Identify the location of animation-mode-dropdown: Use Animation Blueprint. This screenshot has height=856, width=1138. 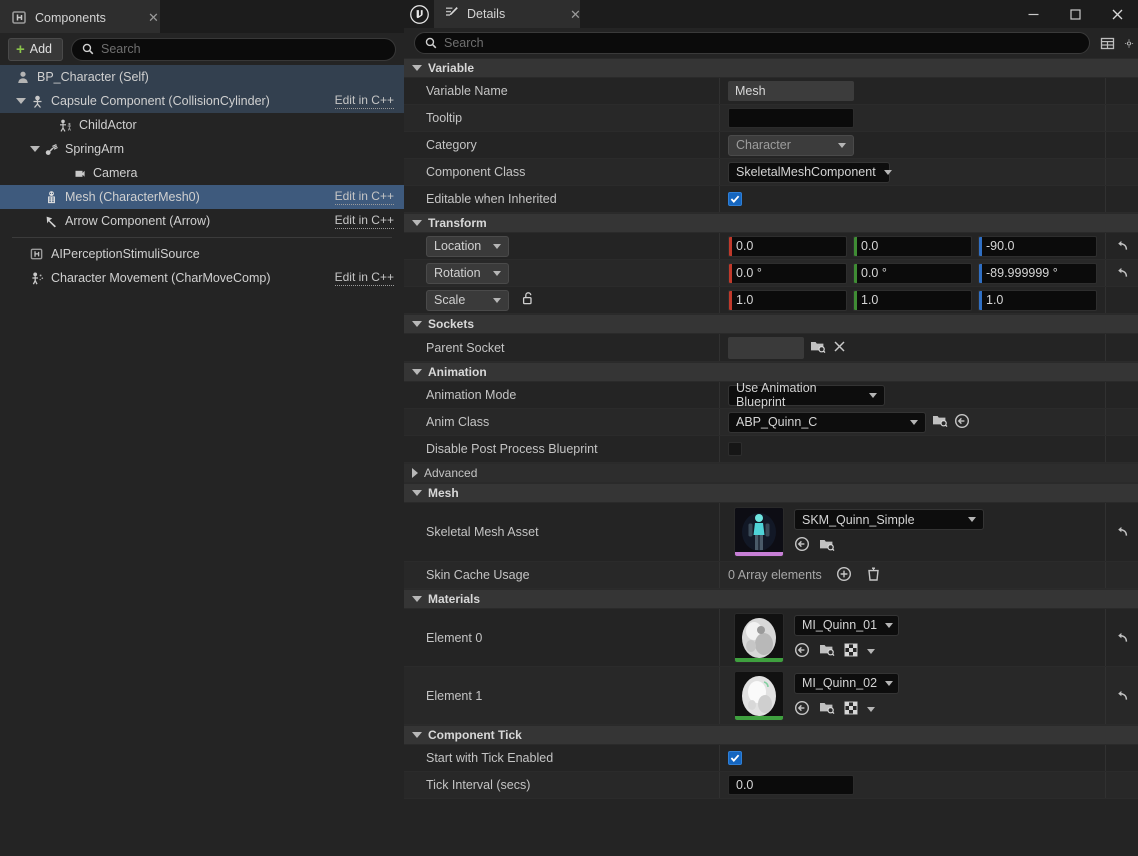
(806, 395).